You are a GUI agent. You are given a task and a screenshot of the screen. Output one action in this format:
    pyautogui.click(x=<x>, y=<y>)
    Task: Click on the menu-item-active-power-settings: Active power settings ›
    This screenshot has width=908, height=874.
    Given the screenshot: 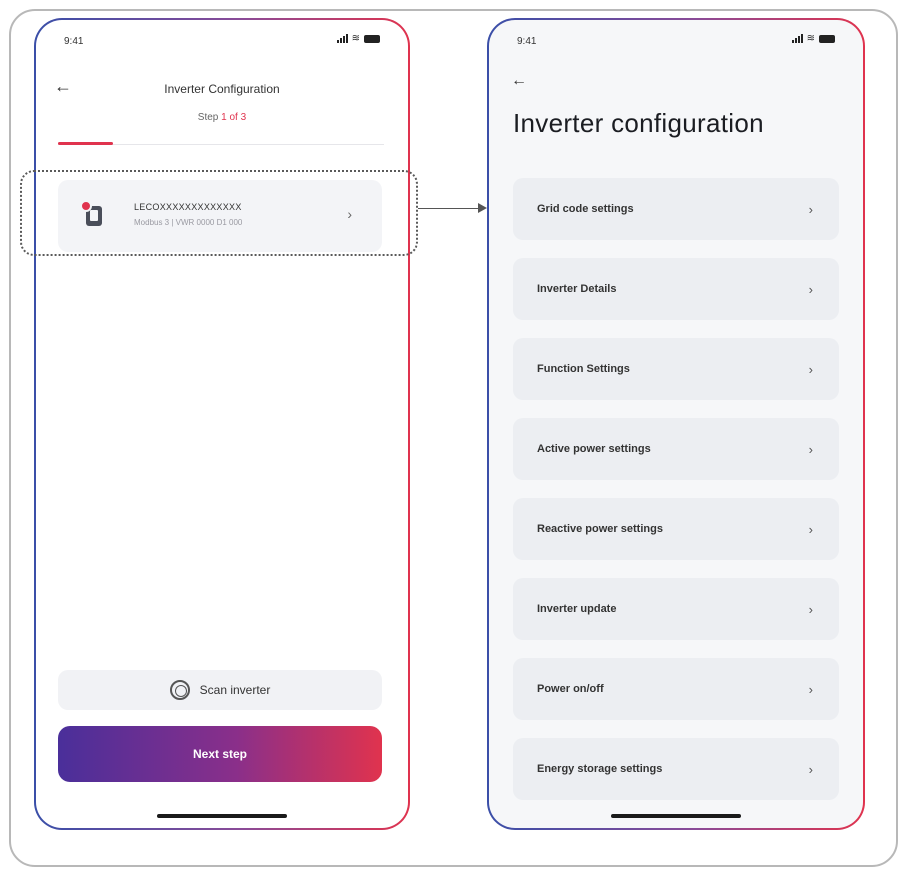 What is the action you would take?
    pyautogui.click(x=676, y=449)
    